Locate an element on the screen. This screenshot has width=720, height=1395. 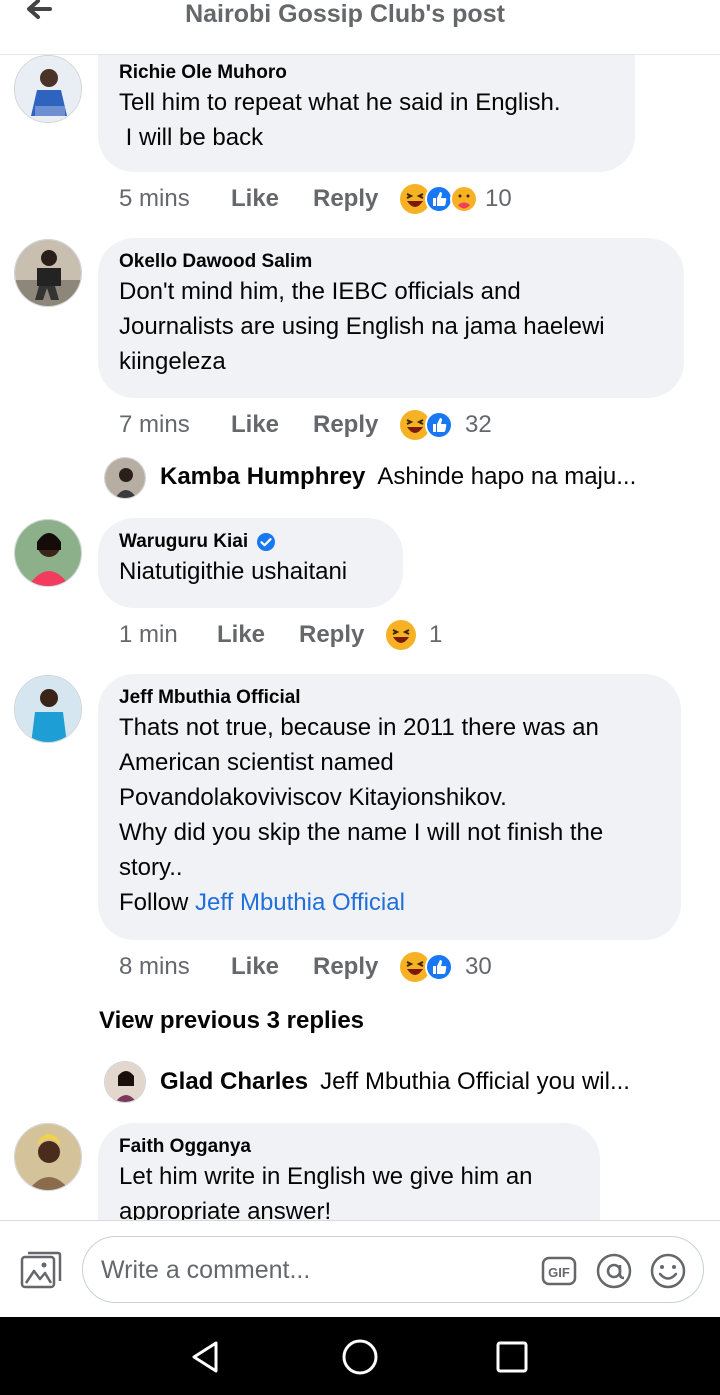
comment-actions: 8 mins Like Reply 30 is located at coordinates (305, 967).